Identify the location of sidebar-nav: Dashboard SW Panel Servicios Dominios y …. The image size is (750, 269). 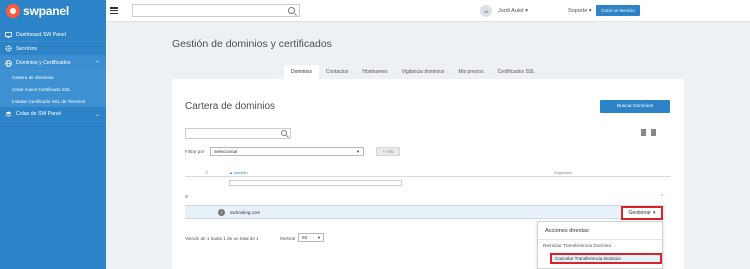
(53, 75).